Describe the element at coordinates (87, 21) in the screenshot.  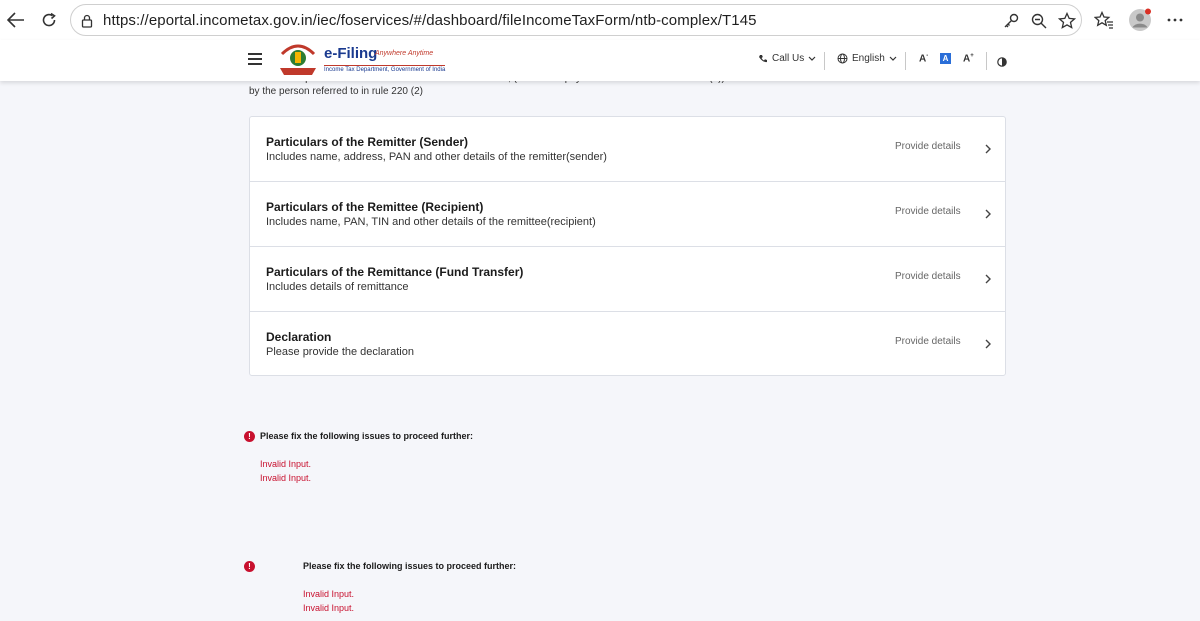
I see `lock-icon` at that location.